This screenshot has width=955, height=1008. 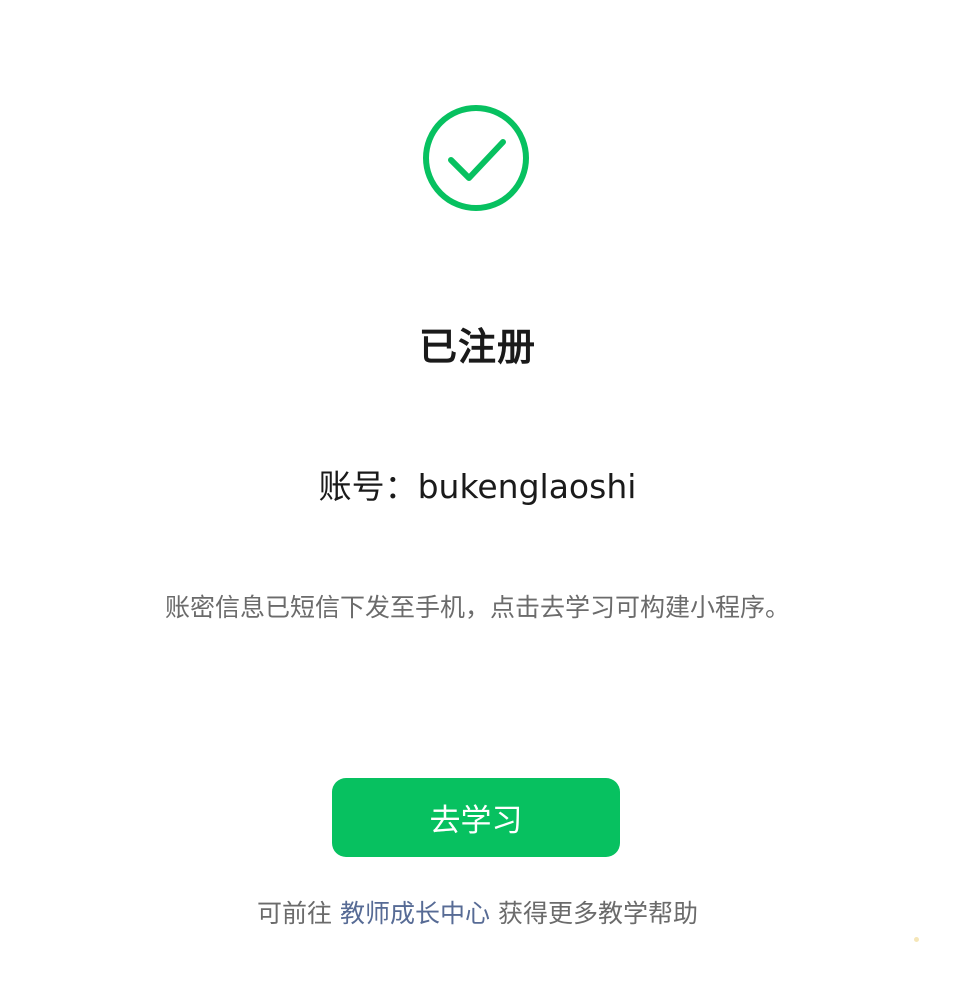 I want to click on account-label: 账号：, so click(x=368, y=486).